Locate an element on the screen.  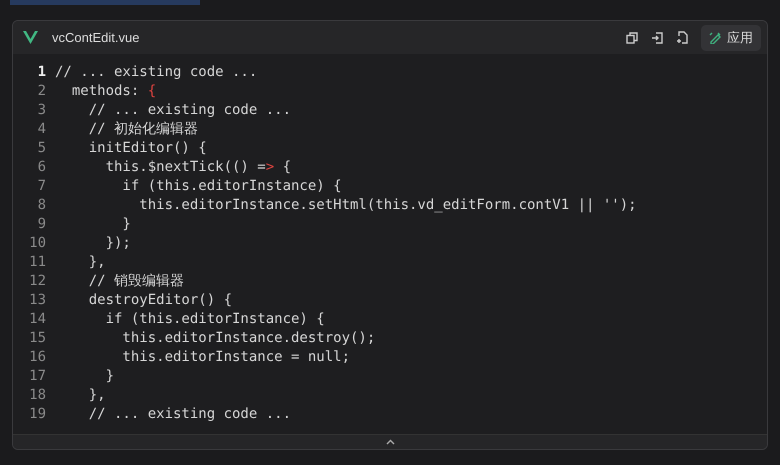
code-line: // 初始化编辑器 is located at coordinates (143, 129).